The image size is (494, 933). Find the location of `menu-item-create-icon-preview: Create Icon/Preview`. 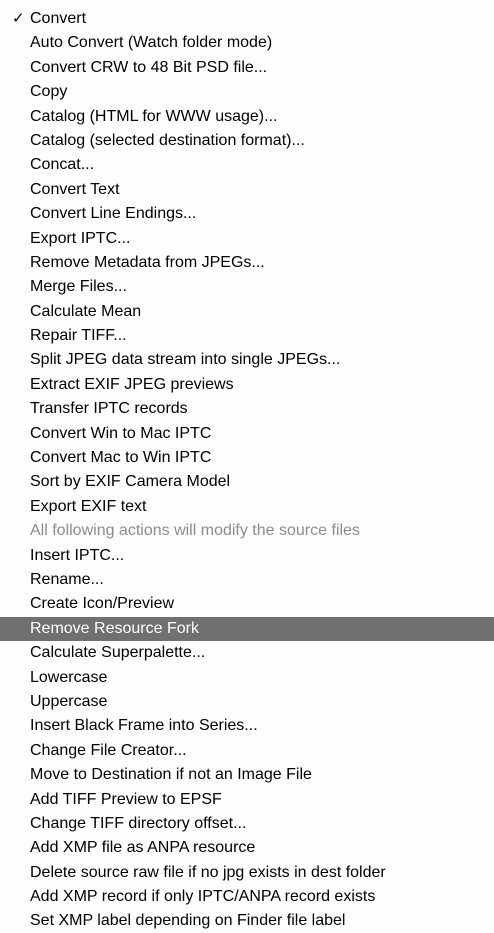

menu-item-create-icon-preview: Create Icon/Preview is located at coordinates (247, 604).